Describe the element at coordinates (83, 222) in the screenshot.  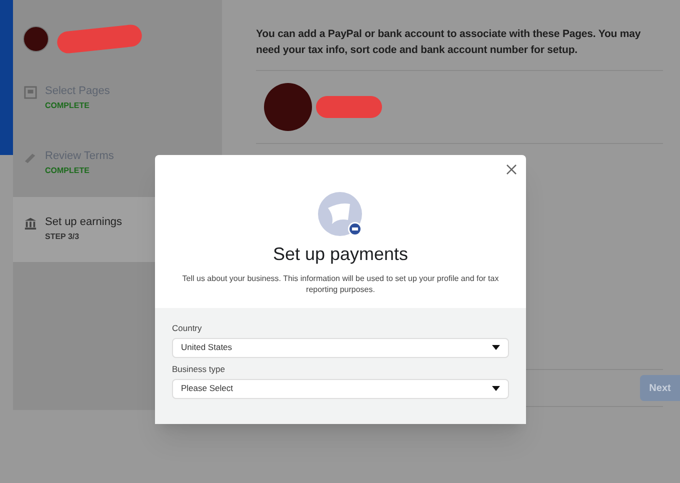
I see `step-label: Set up earnings` at that location.